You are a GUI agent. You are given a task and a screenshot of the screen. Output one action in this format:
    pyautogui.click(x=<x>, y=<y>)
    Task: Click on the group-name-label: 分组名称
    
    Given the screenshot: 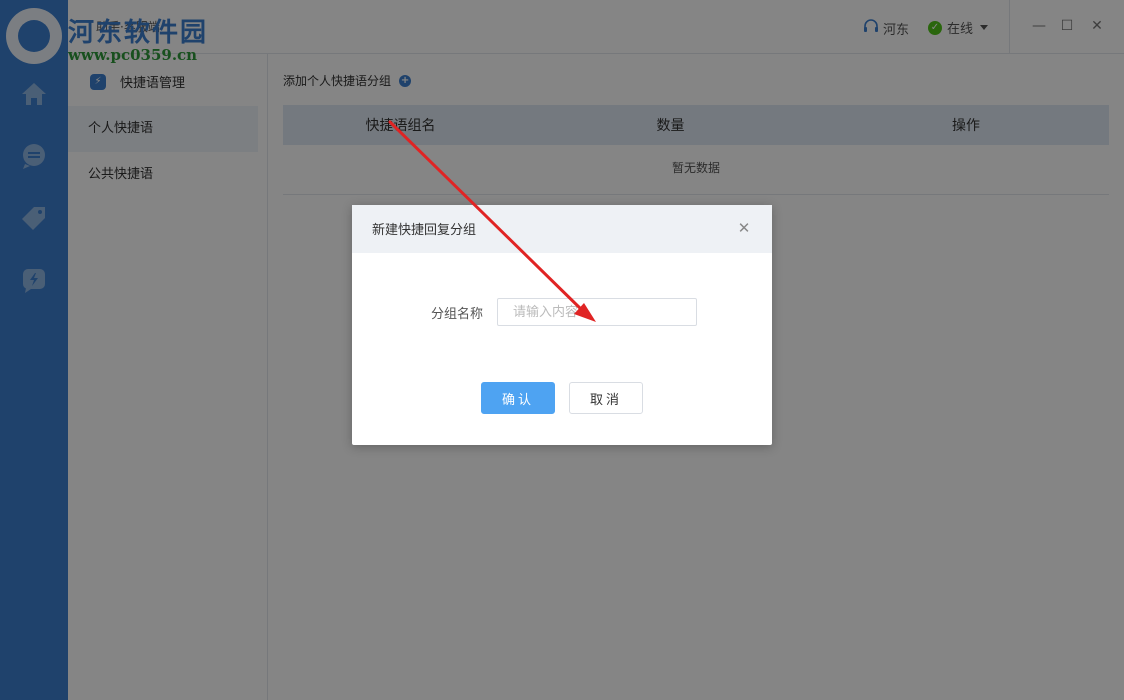 What is the action you would take?
    pyautogui.click(x=457, y=314)
    